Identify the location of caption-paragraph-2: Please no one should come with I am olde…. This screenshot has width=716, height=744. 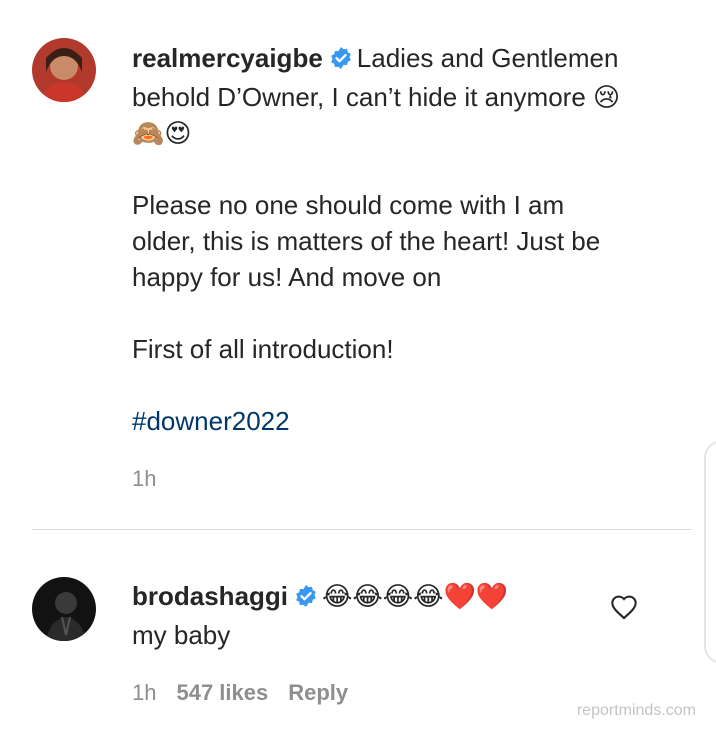
(366, 241).